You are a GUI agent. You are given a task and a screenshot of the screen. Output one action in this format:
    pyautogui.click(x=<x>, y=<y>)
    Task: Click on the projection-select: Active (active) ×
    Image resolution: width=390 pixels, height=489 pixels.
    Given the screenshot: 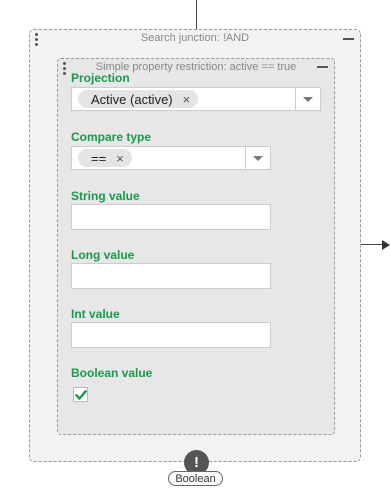 What is the action you would take?
    pyautogui.click(x=196, y=99)
    